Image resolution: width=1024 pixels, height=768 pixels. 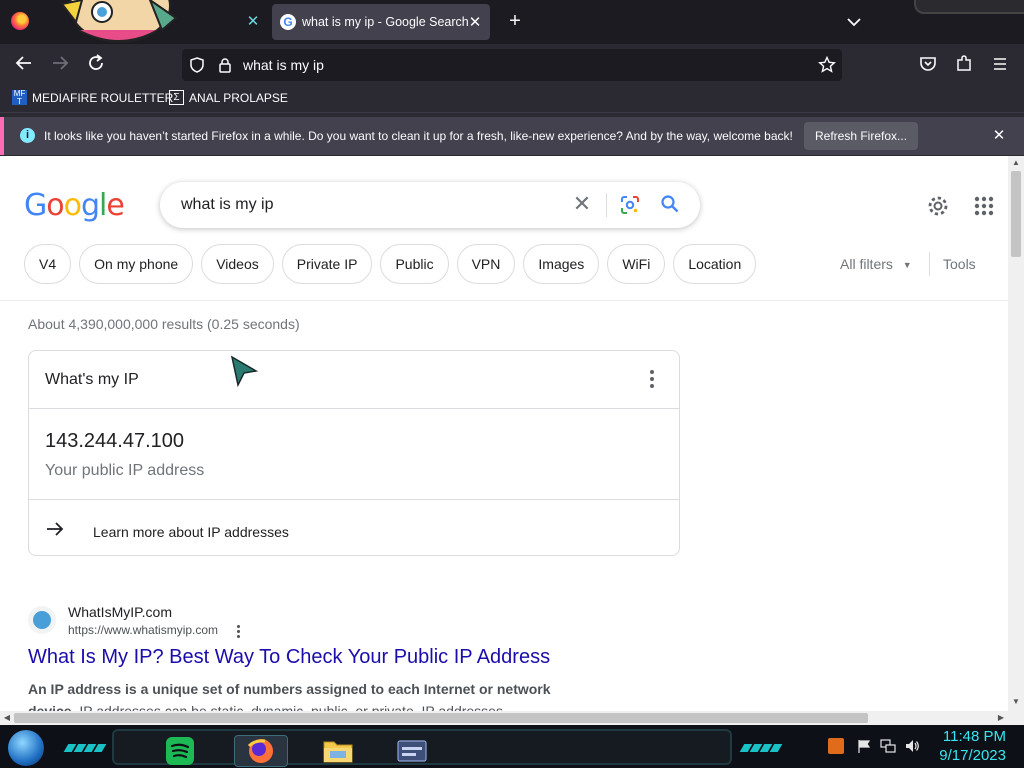 What do you see at coordinates (929, 264) in the screenshot?
I see `tools-divider` at bounding box center [929, 264].